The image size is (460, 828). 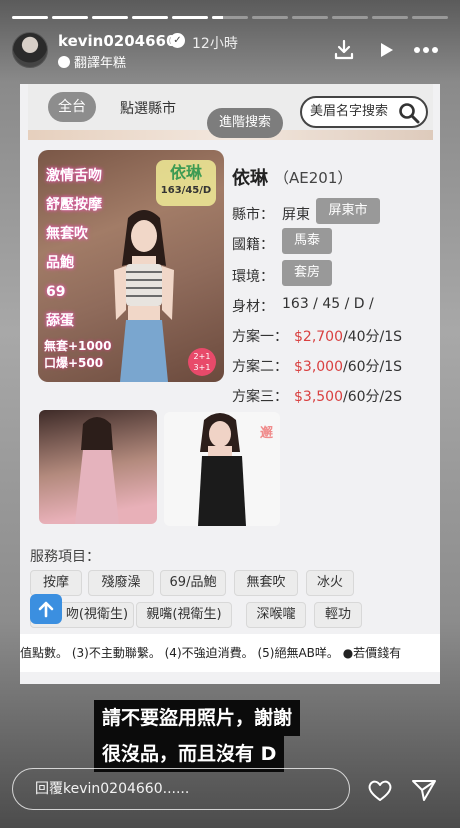 What do you see at coordinates (245, 123) in the screenshot?
I see `advanced-search-button: 進階搜索` at bounding box center [245, 123].